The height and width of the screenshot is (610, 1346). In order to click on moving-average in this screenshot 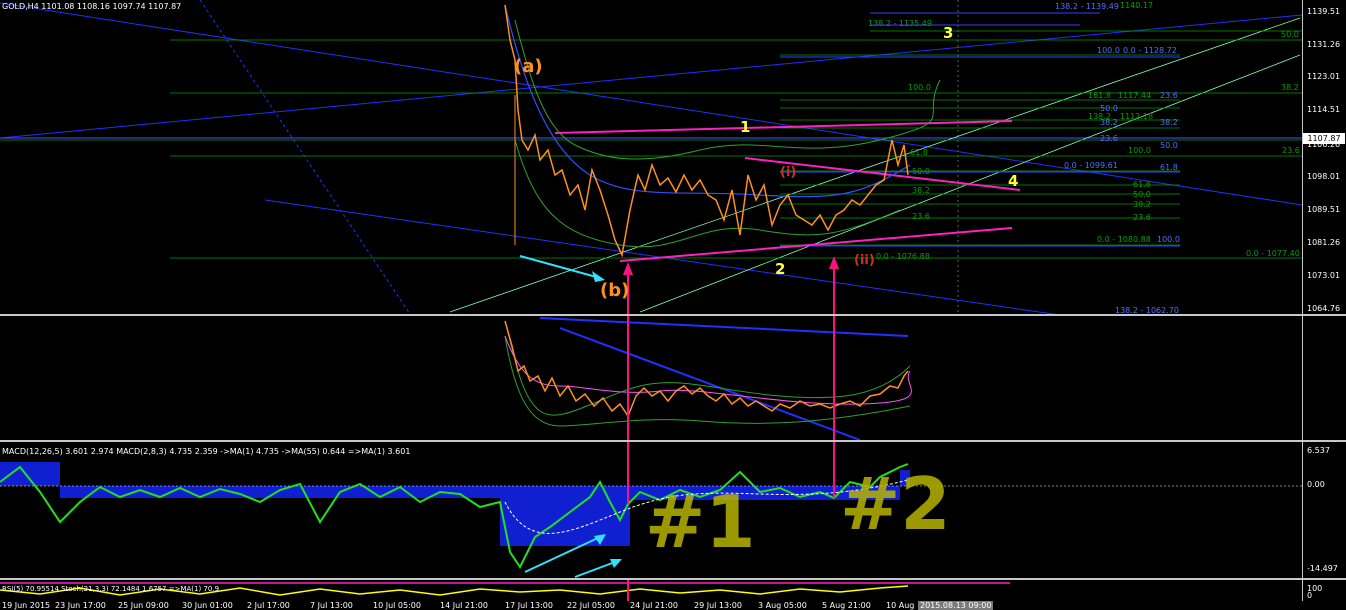, I will do `click(707, 101)`.